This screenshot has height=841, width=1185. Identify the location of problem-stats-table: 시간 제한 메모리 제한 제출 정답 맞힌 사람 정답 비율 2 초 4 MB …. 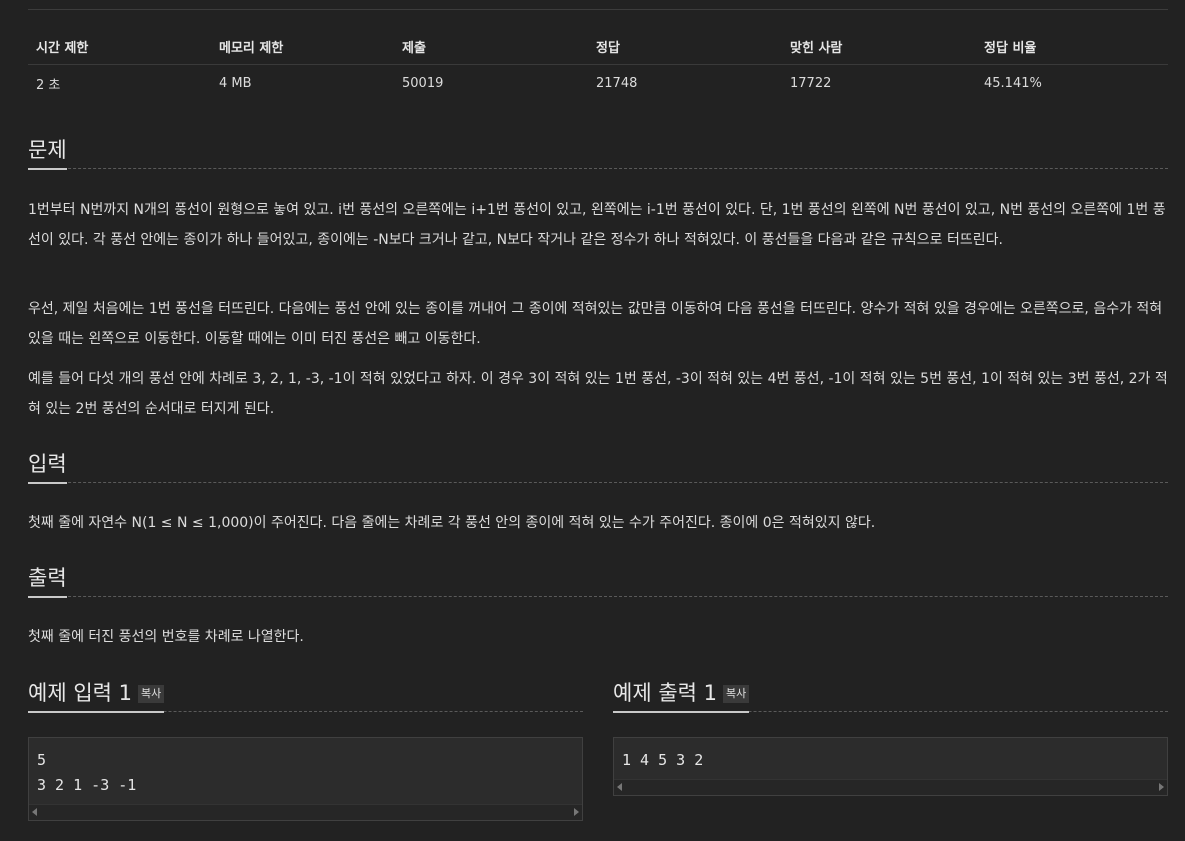
(598, 64).